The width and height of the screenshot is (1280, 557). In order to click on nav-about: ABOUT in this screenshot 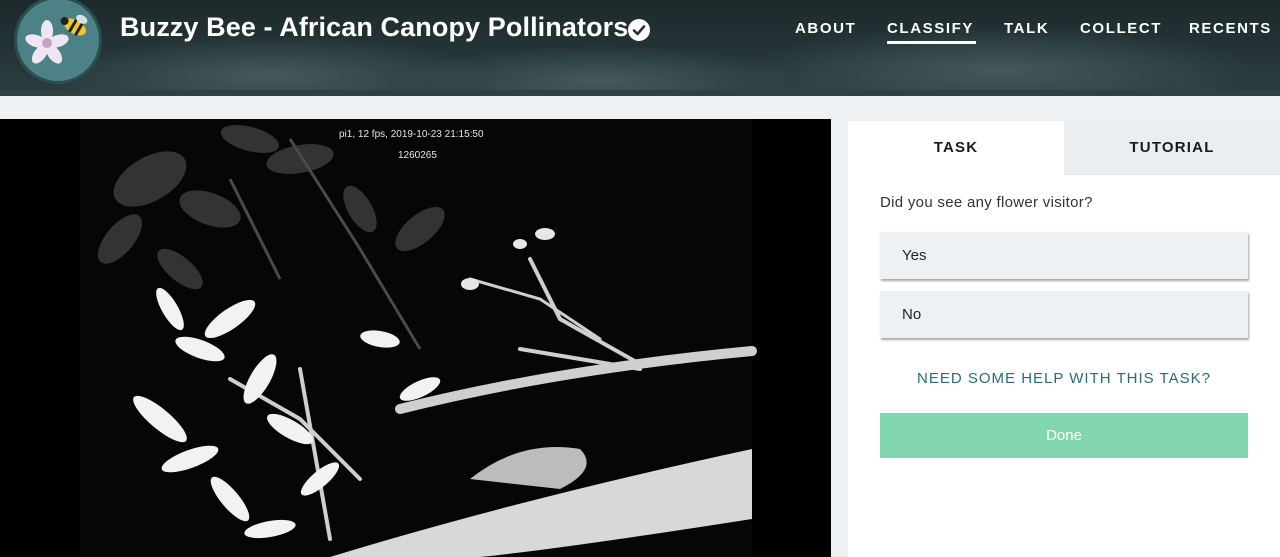, I will do `click(825, 28)`.